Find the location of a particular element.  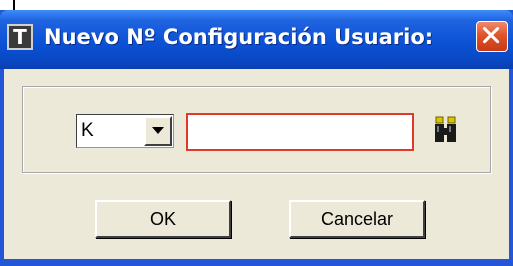

dropdown-arrow-button is located at coordinates (158, 131).